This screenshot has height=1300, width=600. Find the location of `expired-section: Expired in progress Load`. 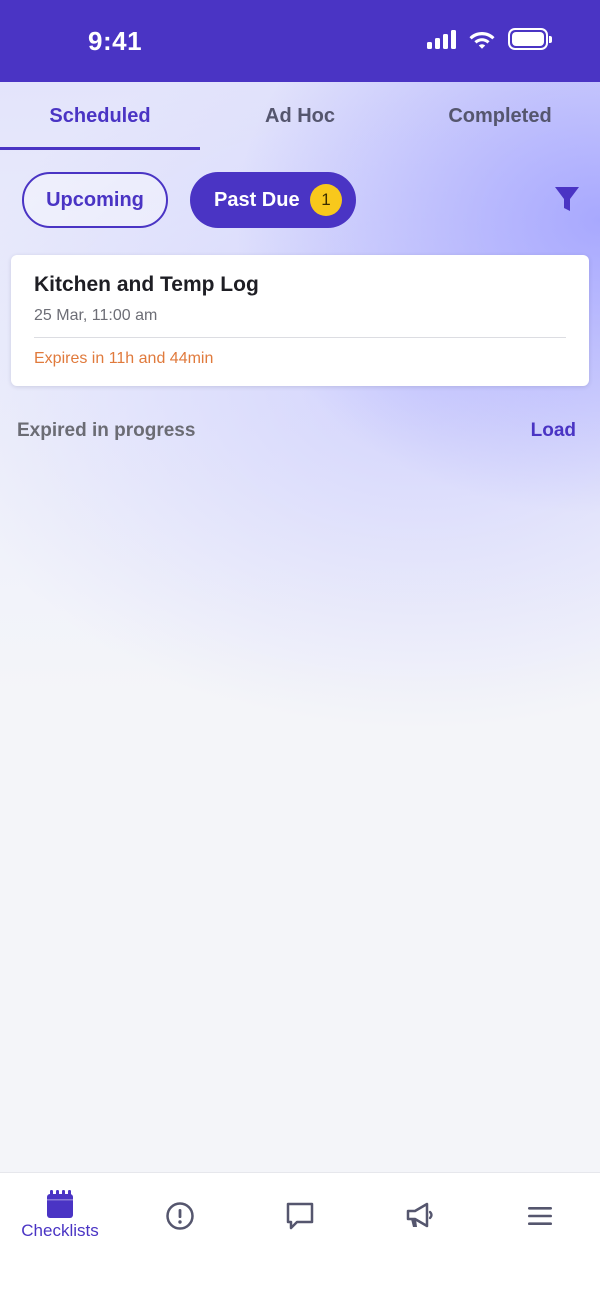

expired-section: Expired in progress Load is located at coordinates (300, 432).